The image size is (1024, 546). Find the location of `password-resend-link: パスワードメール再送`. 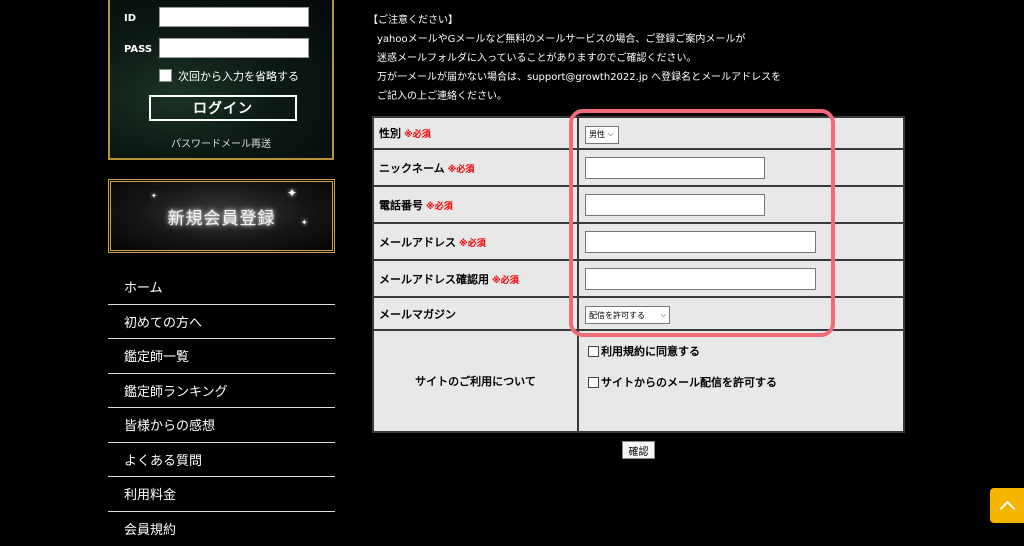

password-resend-link: パスワードメール再送 is located at coordinates (221, 142).